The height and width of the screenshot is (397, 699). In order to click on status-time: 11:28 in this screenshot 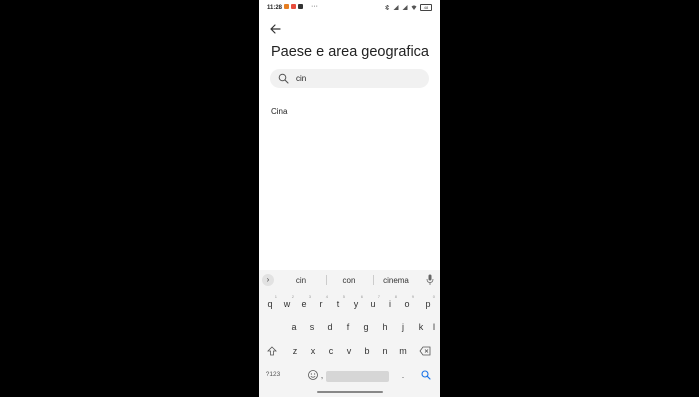, I will do `click(275, 8)`.